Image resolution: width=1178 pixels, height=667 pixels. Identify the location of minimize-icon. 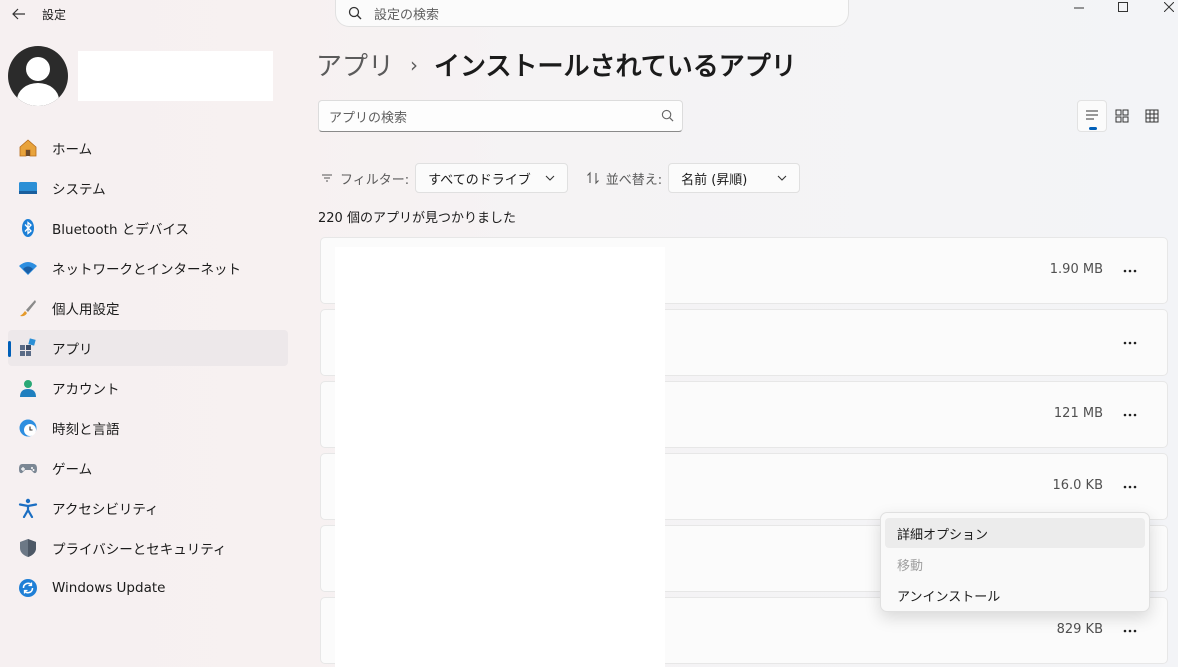
(1079, 8).